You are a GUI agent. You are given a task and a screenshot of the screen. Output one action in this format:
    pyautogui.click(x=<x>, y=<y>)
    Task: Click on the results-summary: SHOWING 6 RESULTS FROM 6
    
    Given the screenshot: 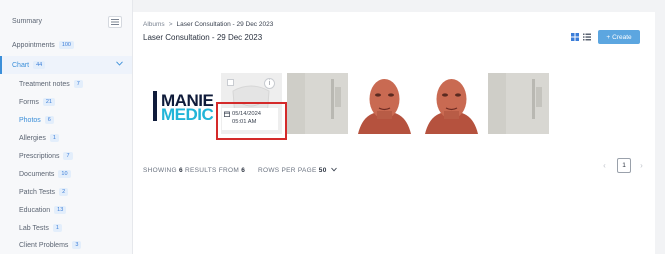 What is the action you would take?
    pyautogui.click(x=194, y=170)
    